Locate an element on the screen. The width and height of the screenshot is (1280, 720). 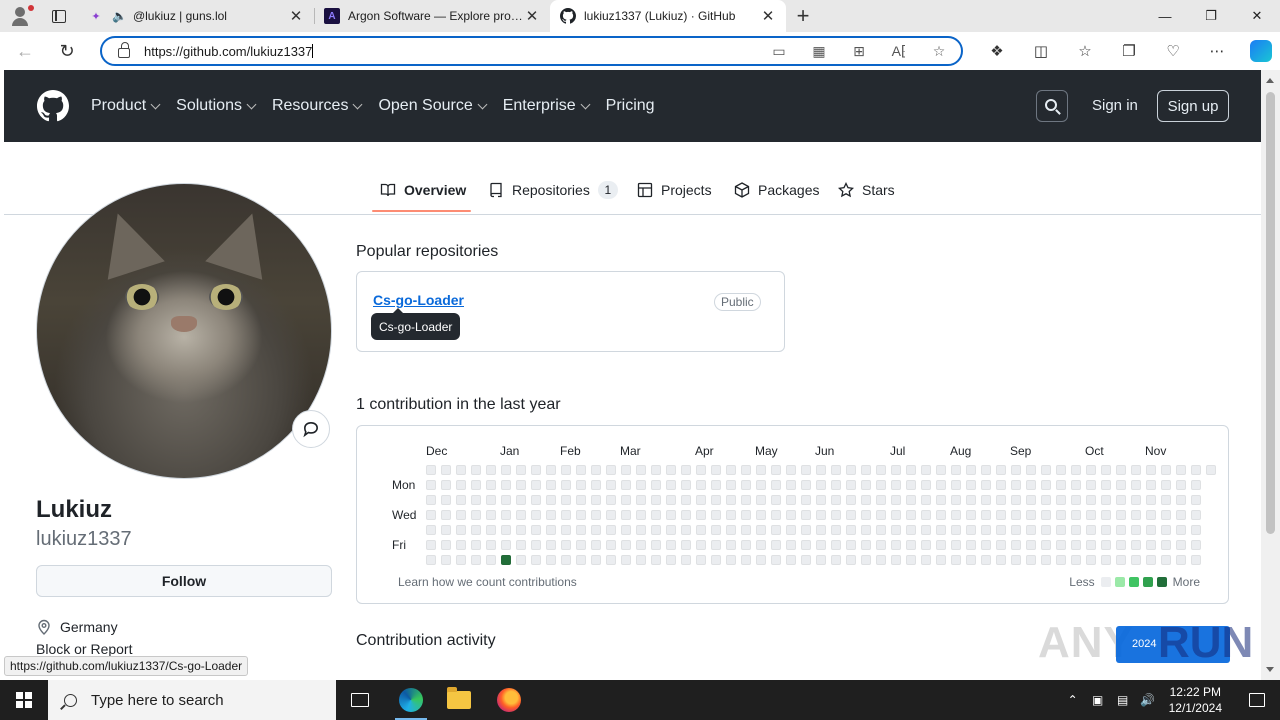
browser-profile-button is located at coordinates (20, 16).